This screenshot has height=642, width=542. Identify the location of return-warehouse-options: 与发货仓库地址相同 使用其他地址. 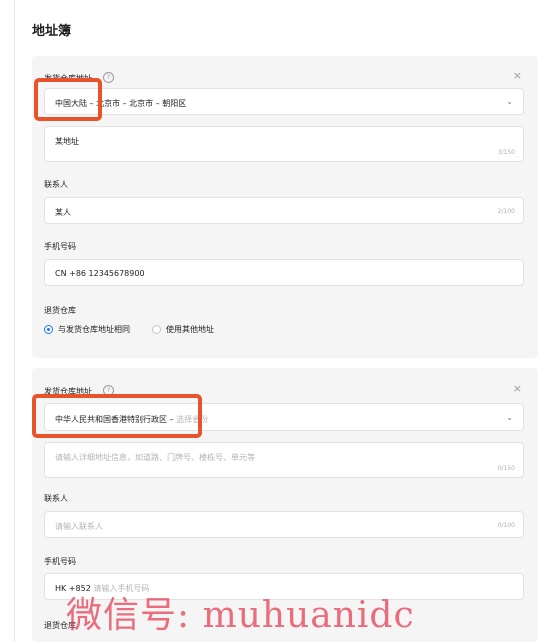
(129, 329).